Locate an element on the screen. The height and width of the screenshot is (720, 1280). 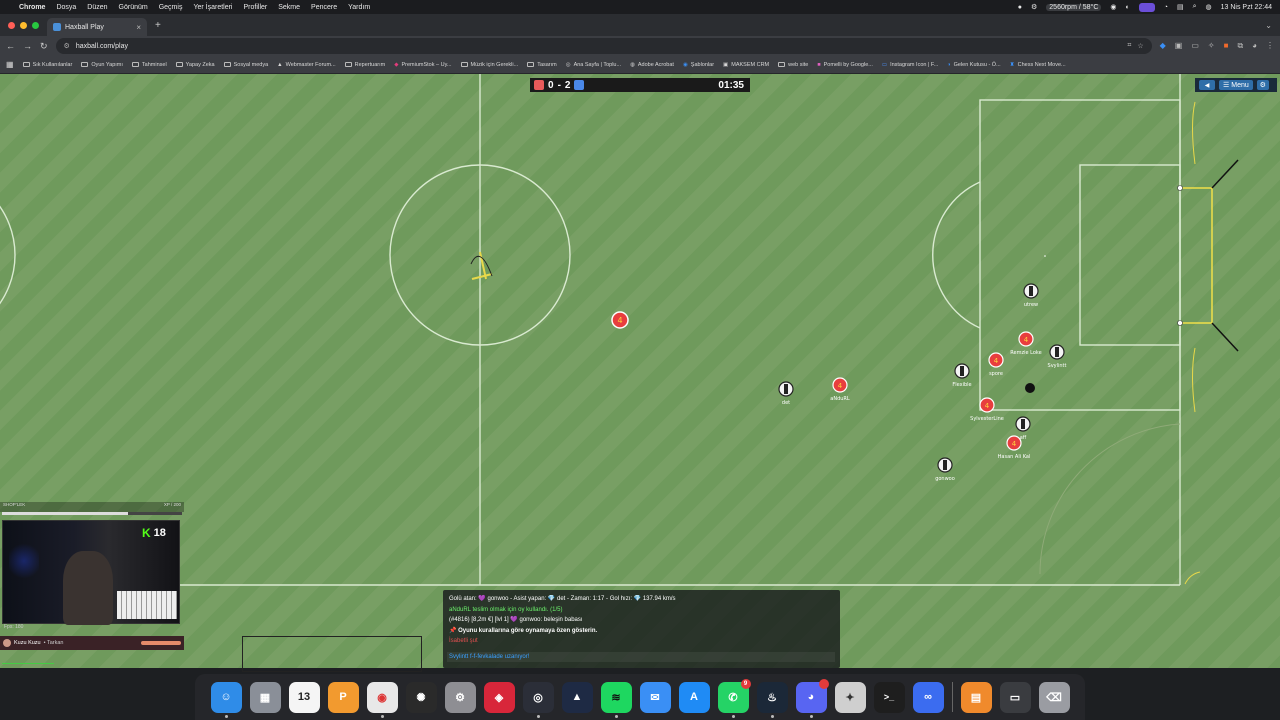
purple-app-icon is located at coordinates (1146, 7).